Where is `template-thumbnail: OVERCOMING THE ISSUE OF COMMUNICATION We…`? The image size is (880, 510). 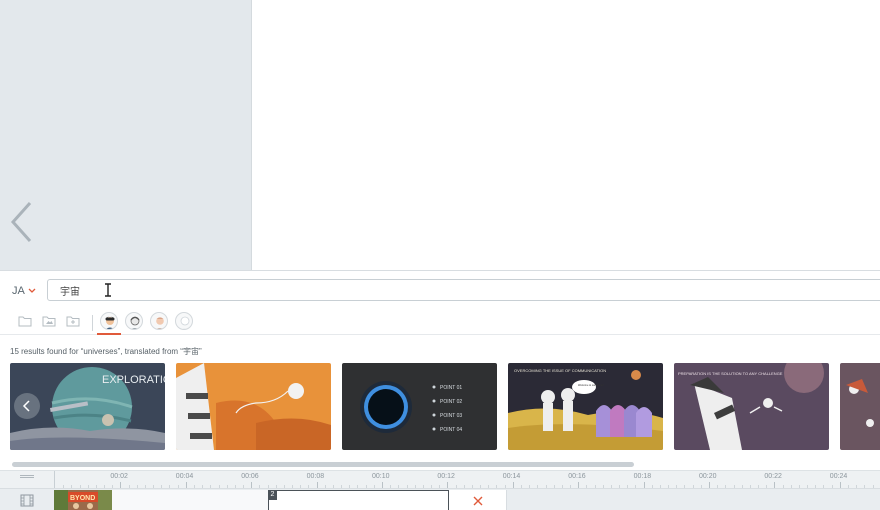 template-thumbnail: OVERCOMING THE ISSUE OF COMMUNICATION We… is located at coordinates (585, 406).